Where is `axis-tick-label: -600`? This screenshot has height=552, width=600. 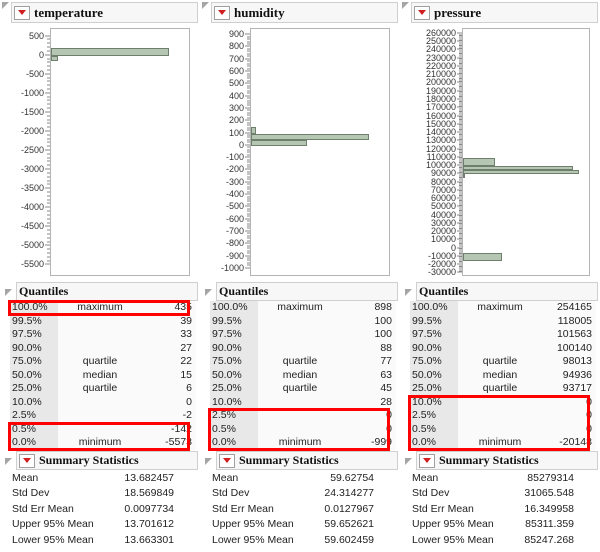
axis-tick-label: -600 is located at coordinates (234, 218).